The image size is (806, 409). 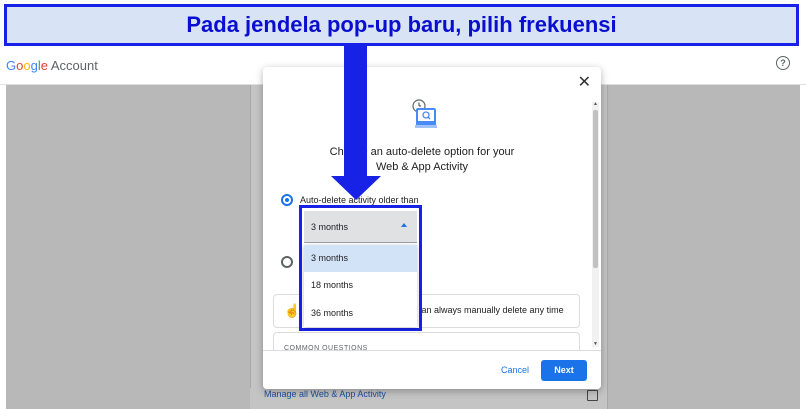 I want to click on frequency-select: 3 months, so click(x=360, y=227).